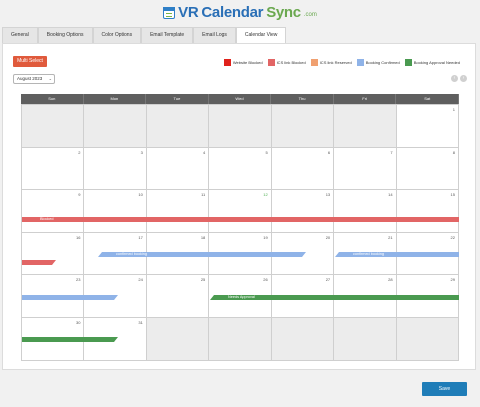 Image resolution: width=480 pixels, height=407 pixels. Describe the element at coordinates (178, 211) in the screenshot. I see `day-cell: 11` at that location.